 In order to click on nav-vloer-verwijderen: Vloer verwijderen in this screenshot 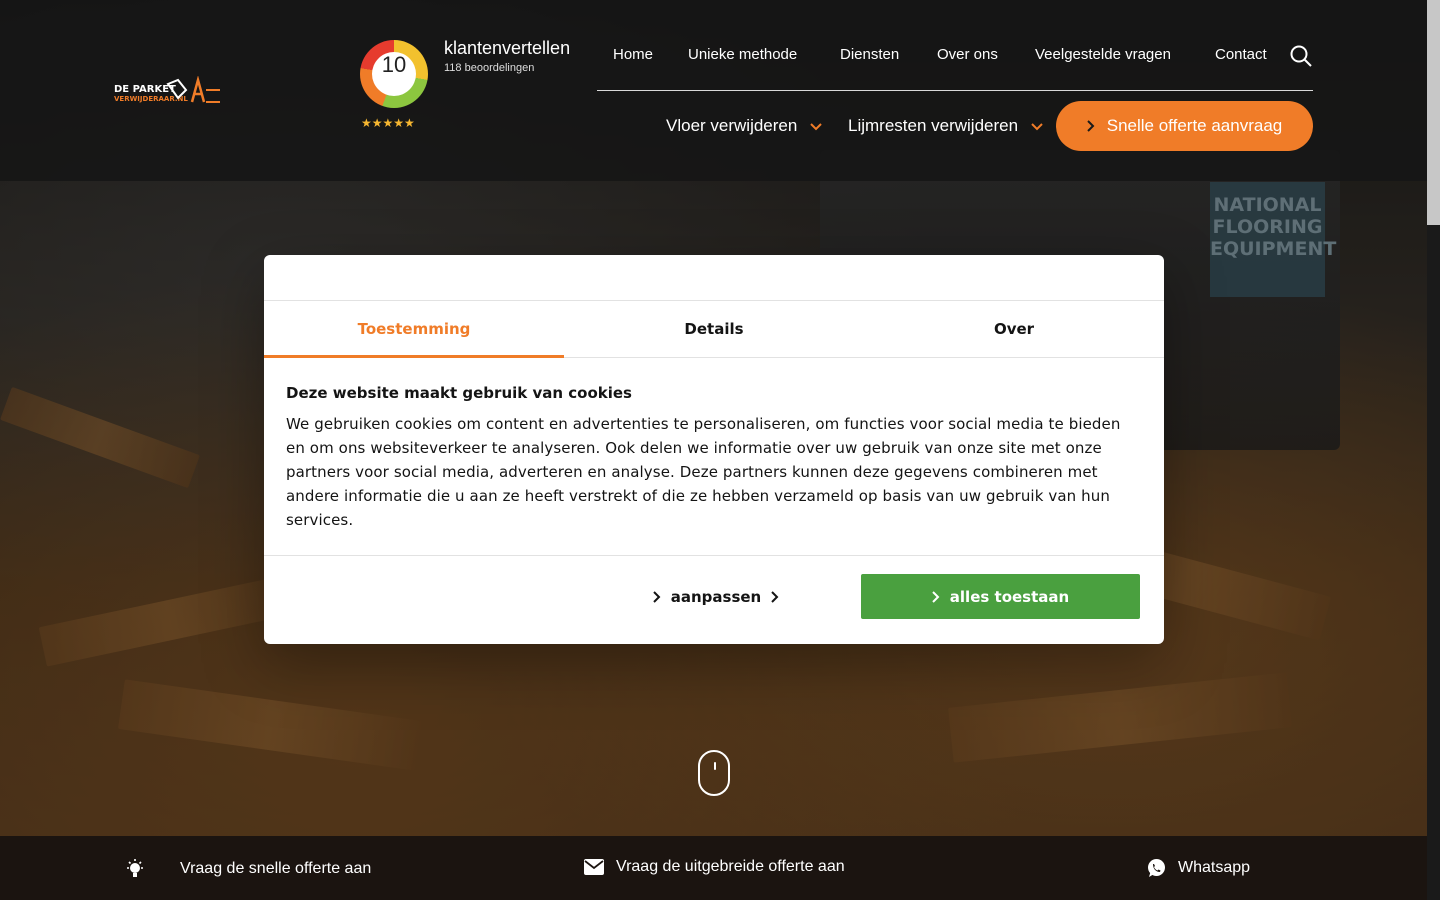, I will do `click(744, 126)`.